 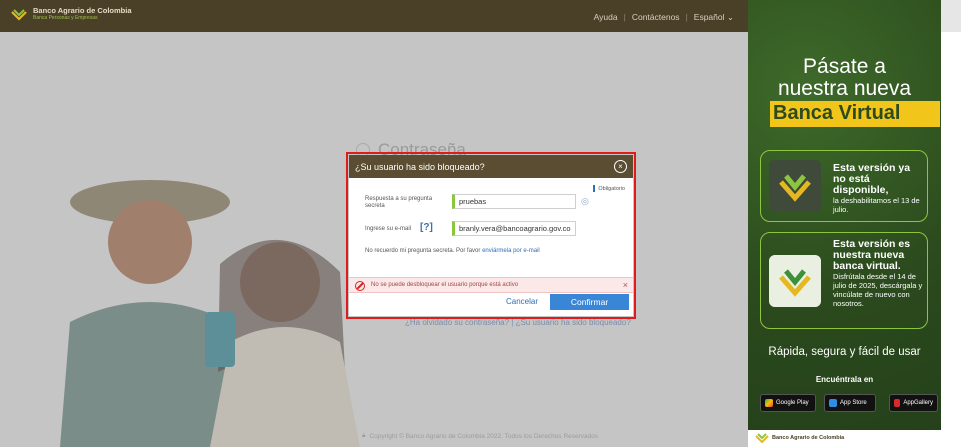 I want to click on footer-logo: Banco Agrario de Colombia, so click(x=799, y=438).